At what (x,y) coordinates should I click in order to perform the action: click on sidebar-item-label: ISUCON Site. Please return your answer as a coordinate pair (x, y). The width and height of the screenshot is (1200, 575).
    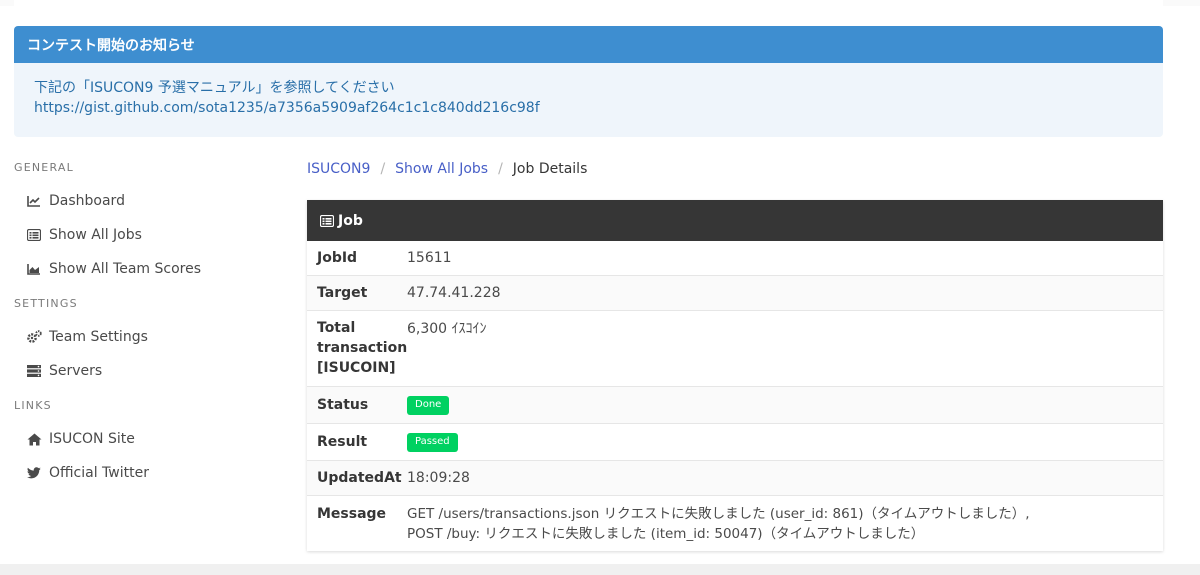
    Looking at the image, I should click on (92, 439).